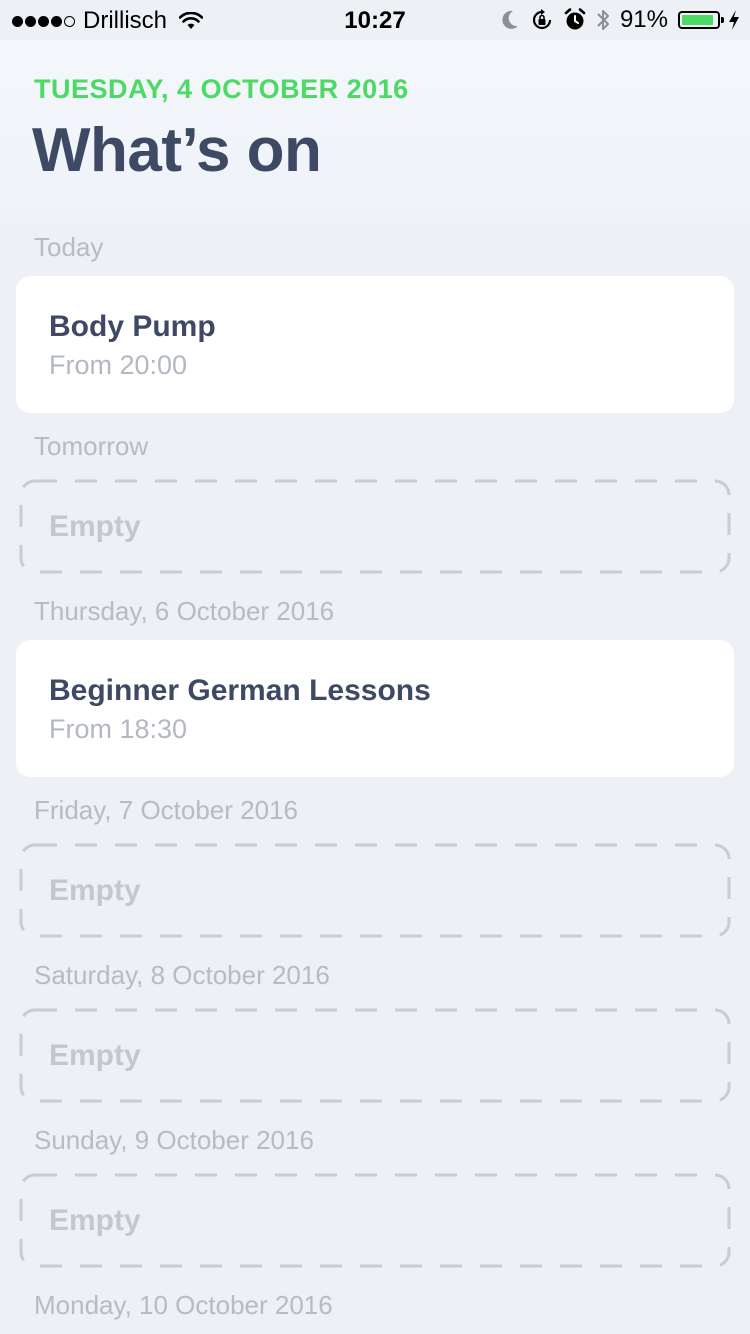 This screenshot has width=750, height=1334. I want to click on battery-percent: 91%, so click(643, 19).